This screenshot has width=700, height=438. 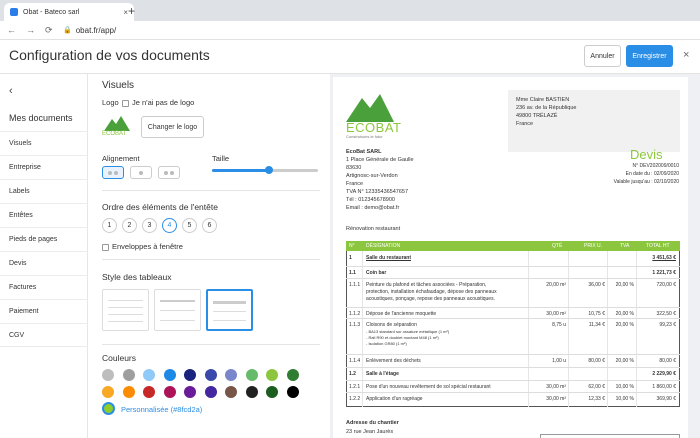 What do you see at coordinates (355, 184) in the screenshot?
I see `company-line: France` at bounding box center [355, 184].